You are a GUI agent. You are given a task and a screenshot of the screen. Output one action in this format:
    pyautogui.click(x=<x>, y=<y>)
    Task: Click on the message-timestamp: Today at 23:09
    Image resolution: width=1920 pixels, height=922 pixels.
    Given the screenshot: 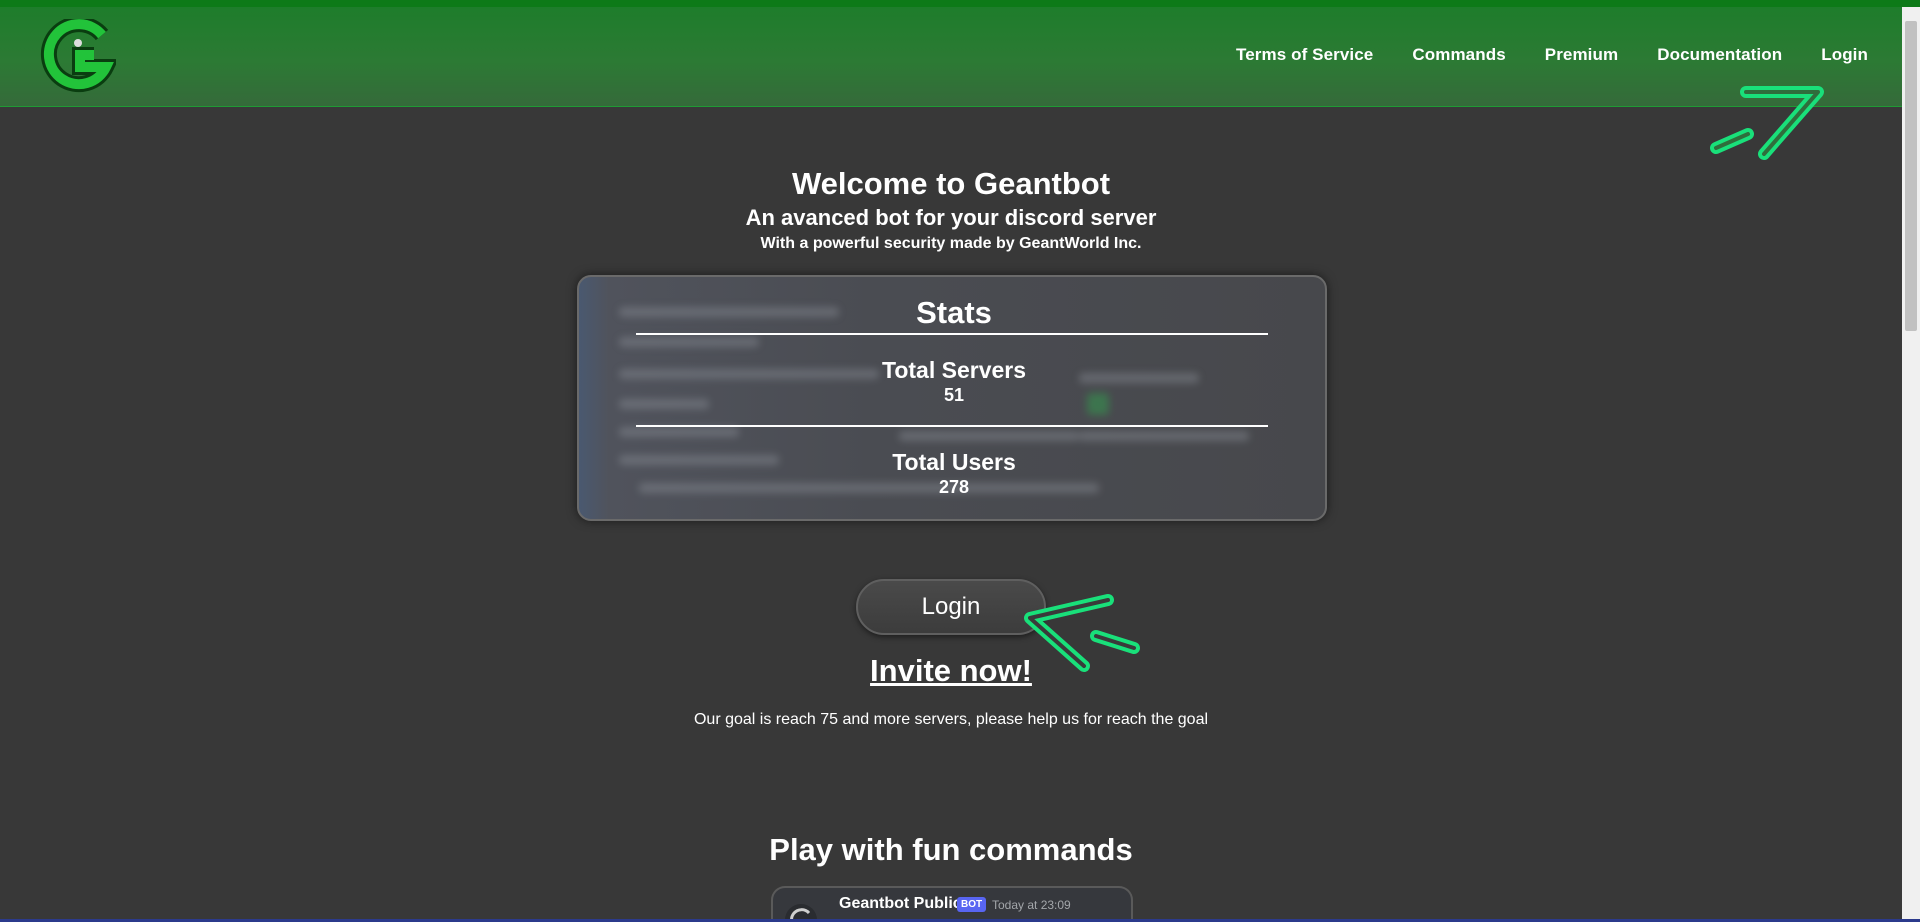 What is the action you would take?
    pyautogui.click(x=1031, y=905)
    